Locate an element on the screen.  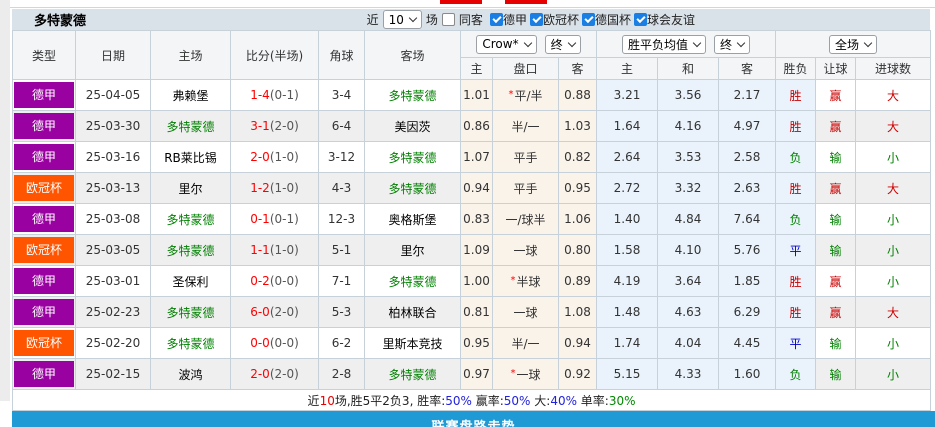
league-filter-label: 欧冠杯 is located at coordinates (561, 19).